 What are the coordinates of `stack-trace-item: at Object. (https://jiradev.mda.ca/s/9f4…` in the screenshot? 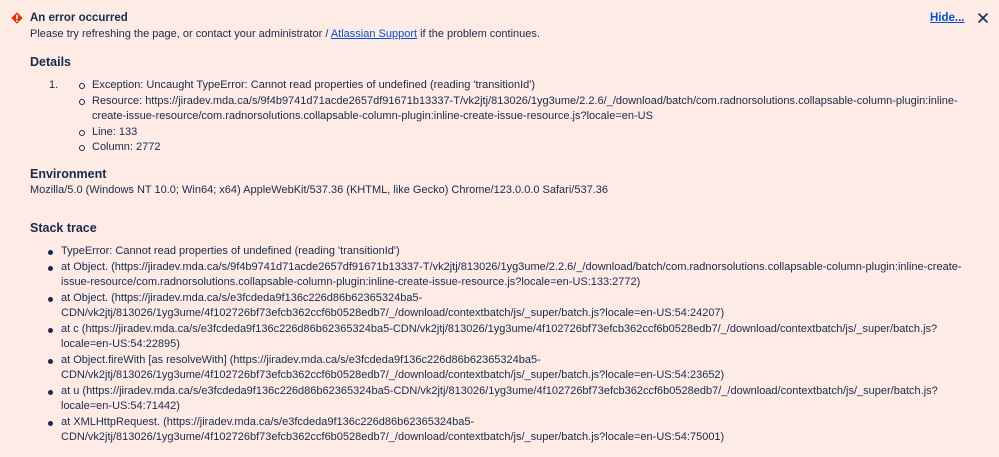 It's located at (506, 275).